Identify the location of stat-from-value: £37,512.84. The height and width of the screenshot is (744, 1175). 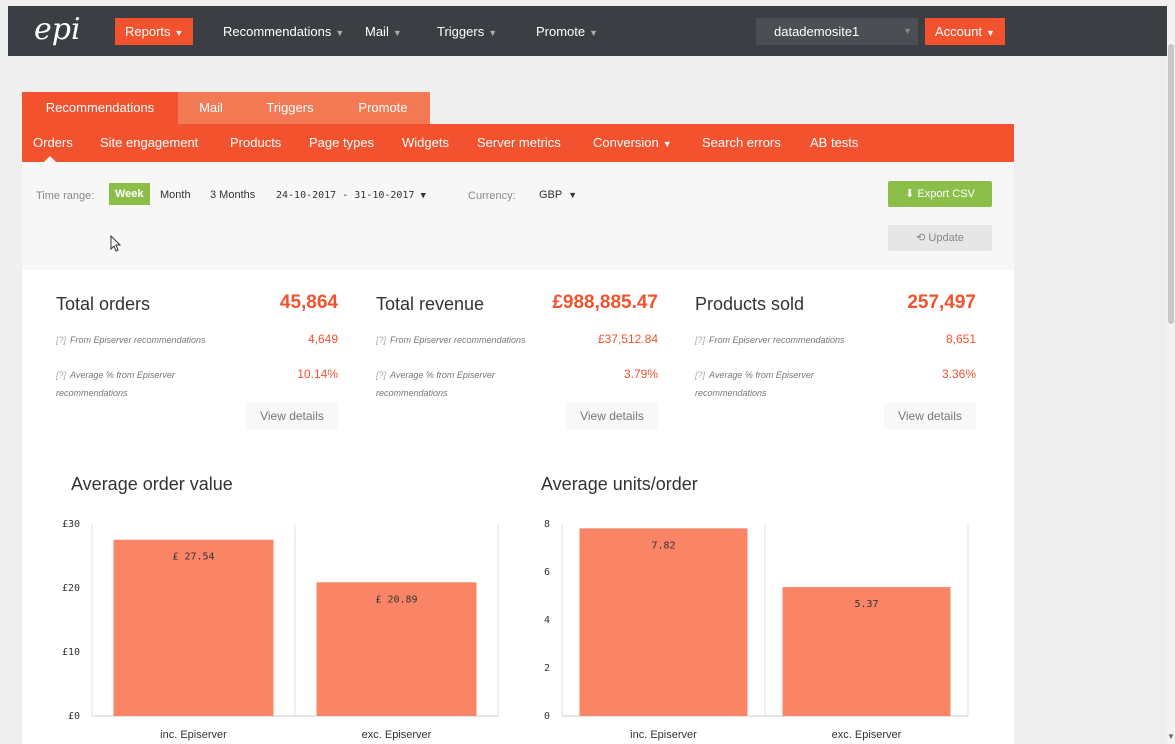
(627, 339).